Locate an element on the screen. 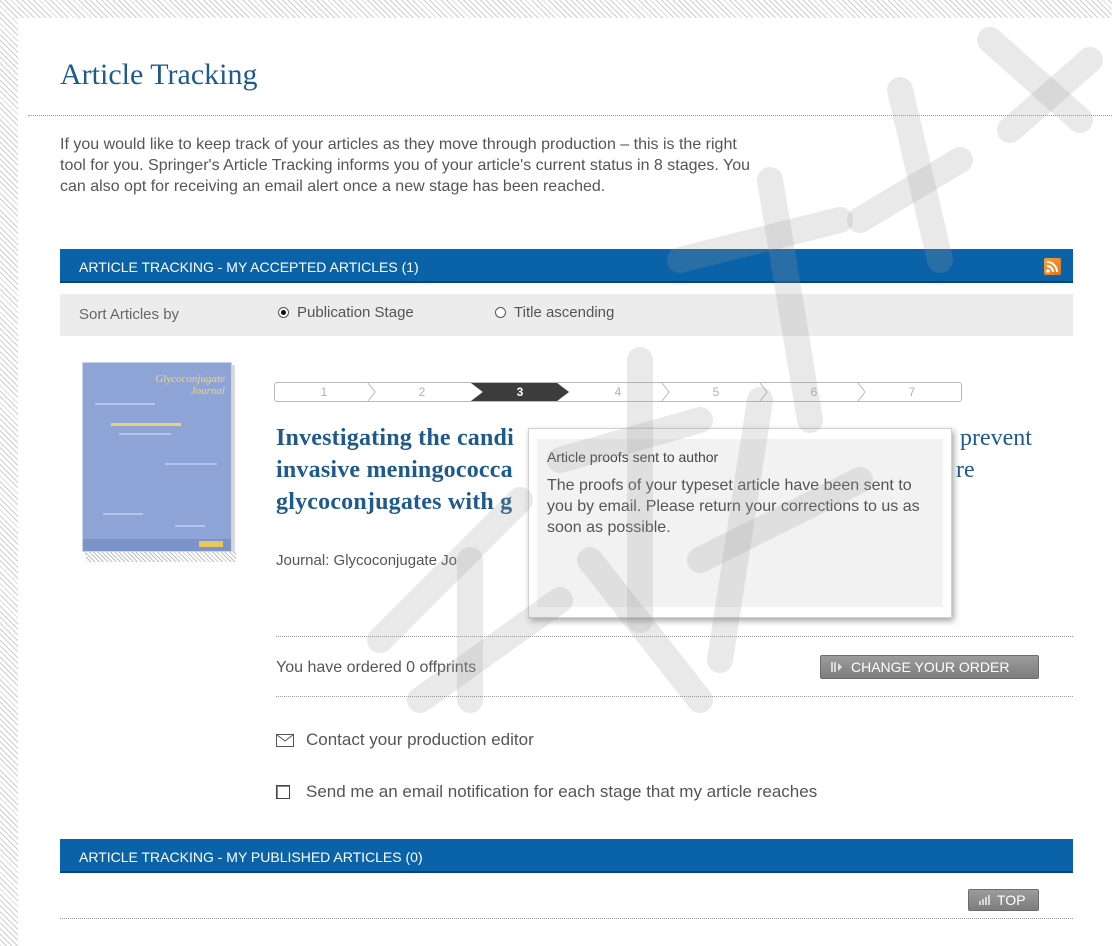  stage-number: 5 is located at coordinates (716, 392).